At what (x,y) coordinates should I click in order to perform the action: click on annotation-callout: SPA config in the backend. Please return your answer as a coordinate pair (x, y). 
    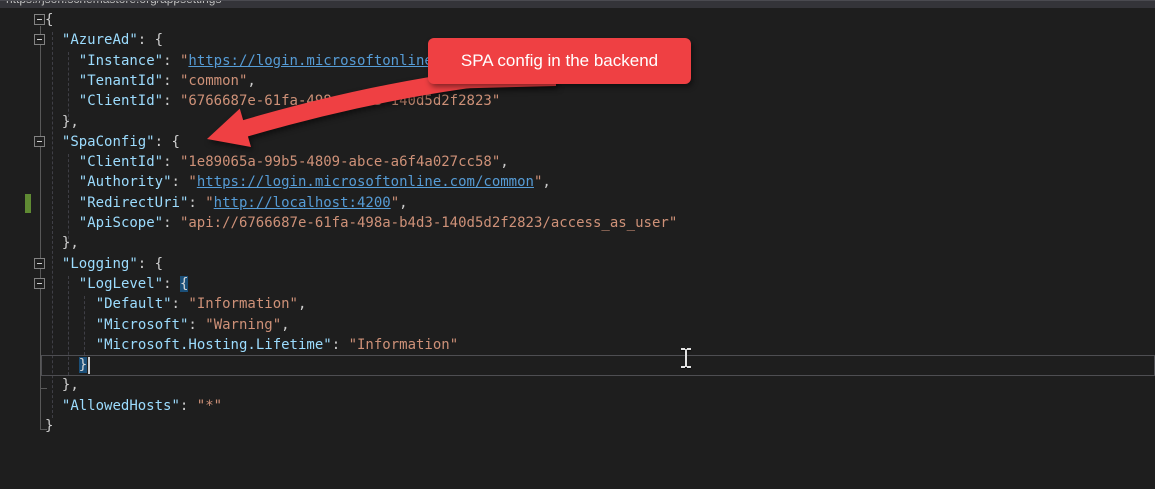
    Looking at the image, I should click on (559, 61).